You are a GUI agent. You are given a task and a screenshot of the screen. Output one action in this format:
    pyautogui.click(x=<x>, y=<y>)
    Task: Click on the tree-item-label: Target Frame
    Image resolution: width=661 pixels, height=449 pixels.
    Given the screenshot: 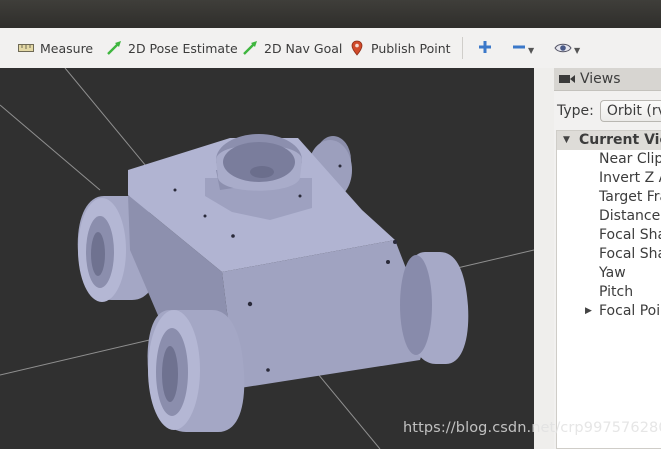 What is the action you would take?
    pyautogui.click(x=630, y=197)
    